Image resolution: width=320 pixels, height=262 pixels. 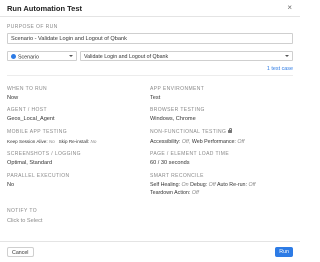 I want to click on notify-to-value: Click to Select, so click(x=24, y=221).